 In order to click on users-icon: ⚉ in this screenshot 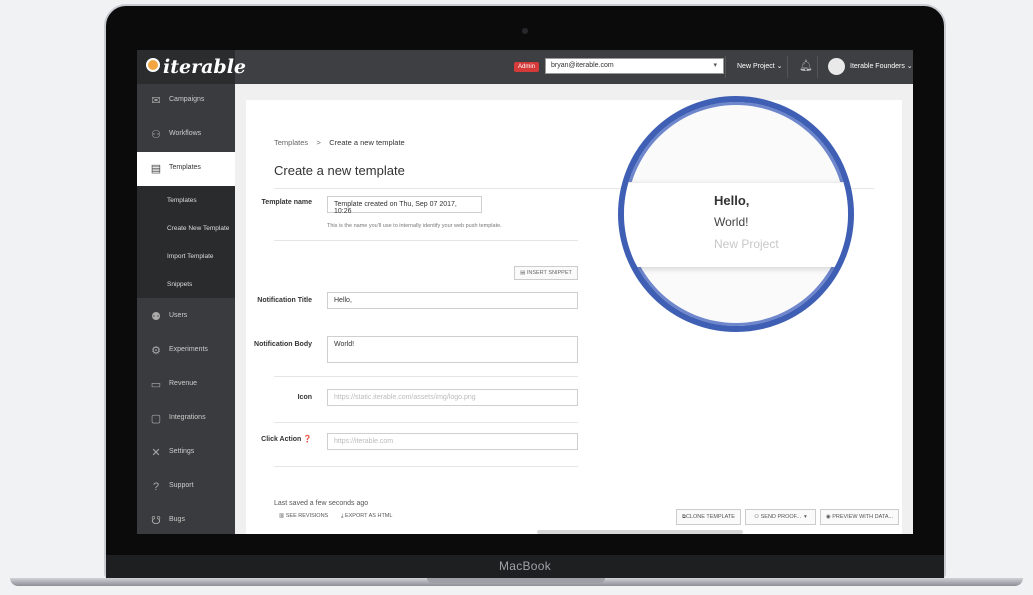, I will do `click(156, 317)`.